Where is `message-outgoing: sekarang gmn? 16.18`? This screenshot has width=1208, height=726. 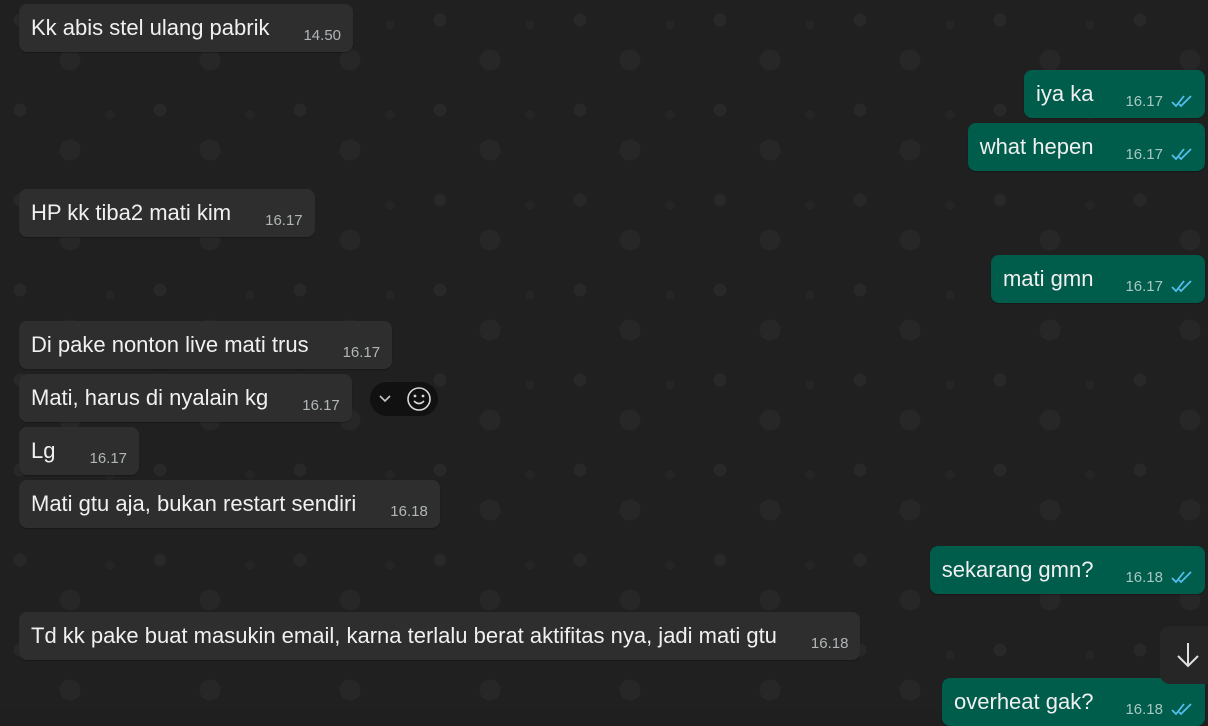 message-outgoing: sekarang gmn? 16.18 is located at coordinates (1067, 570).